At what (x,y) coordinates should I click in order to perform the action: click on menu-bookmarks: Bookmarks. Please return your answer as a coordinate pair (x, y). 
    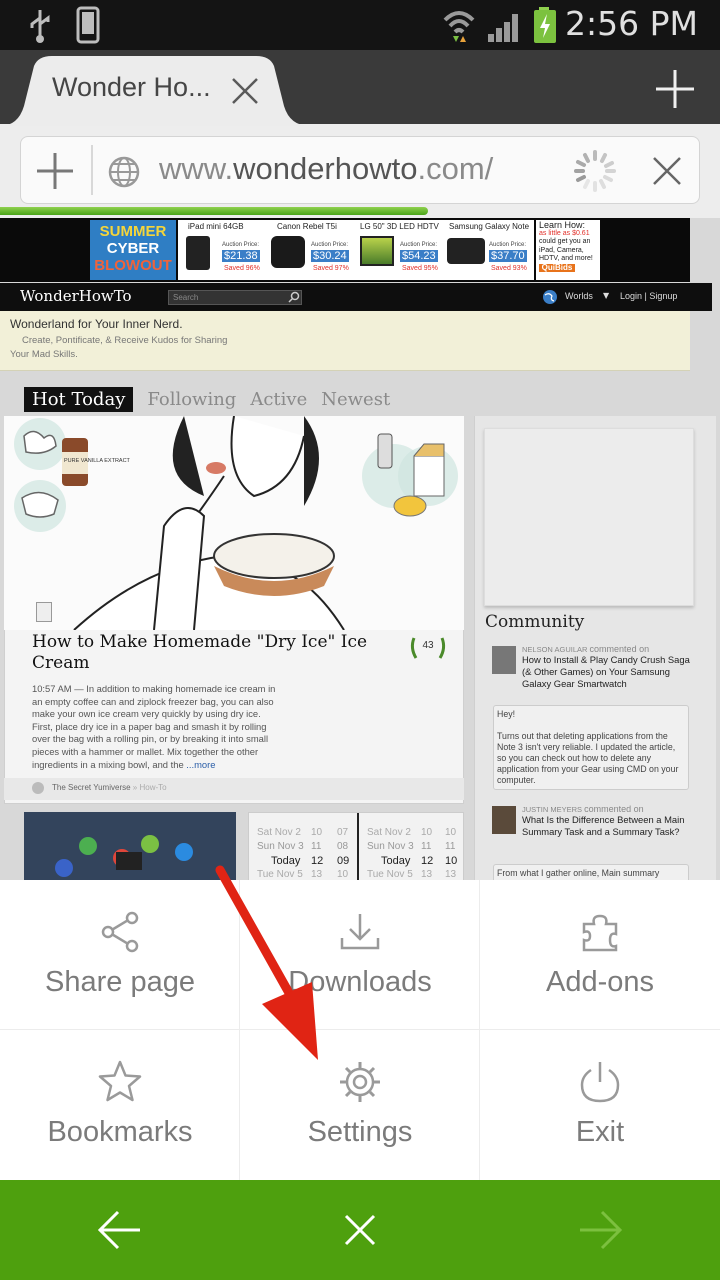
    Looking at the image, I should click on (120, 1105).